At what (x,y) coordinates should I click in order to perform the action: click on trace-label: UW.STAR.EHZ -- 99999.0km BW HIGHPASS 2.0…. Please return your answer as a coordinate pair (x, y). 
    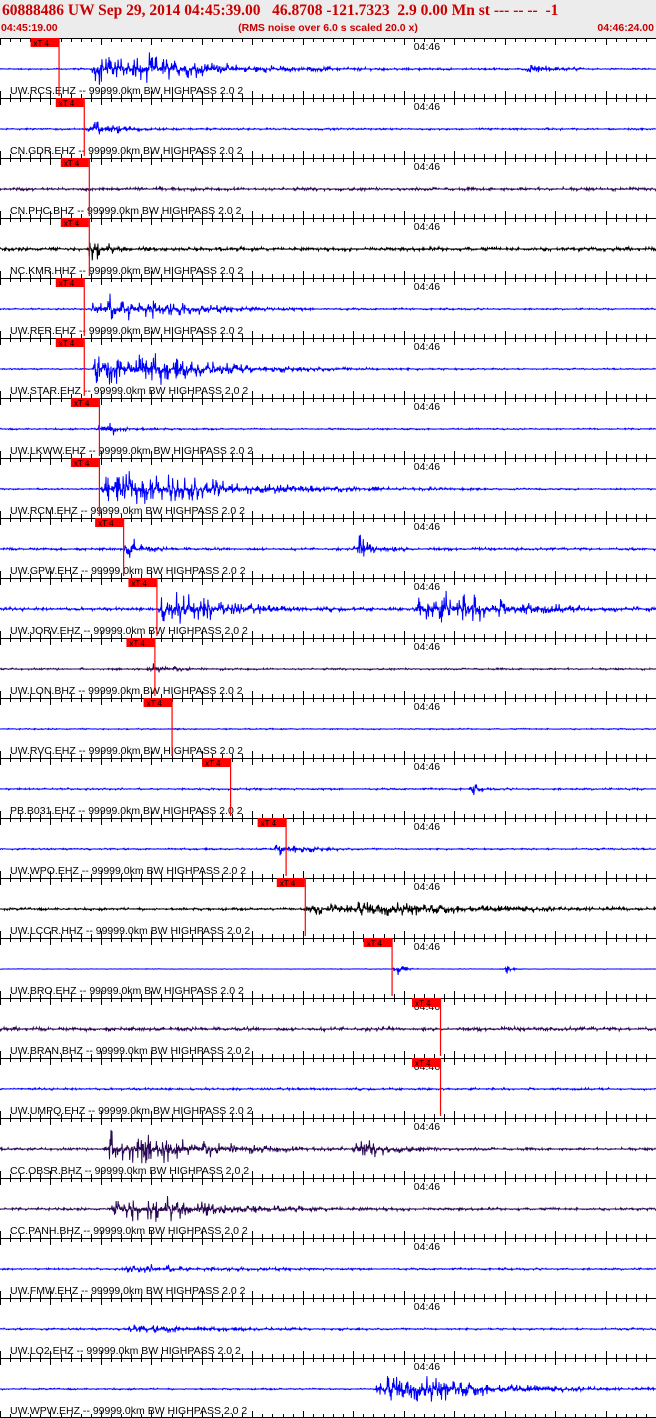
    Looking at the image, I should click on (129, 391).